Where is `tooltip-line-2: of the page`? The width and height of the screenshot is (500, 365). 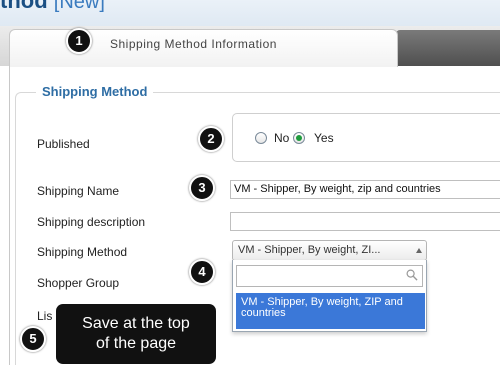
tooltip-line-2: of the page is located at coordinates (136, 343).